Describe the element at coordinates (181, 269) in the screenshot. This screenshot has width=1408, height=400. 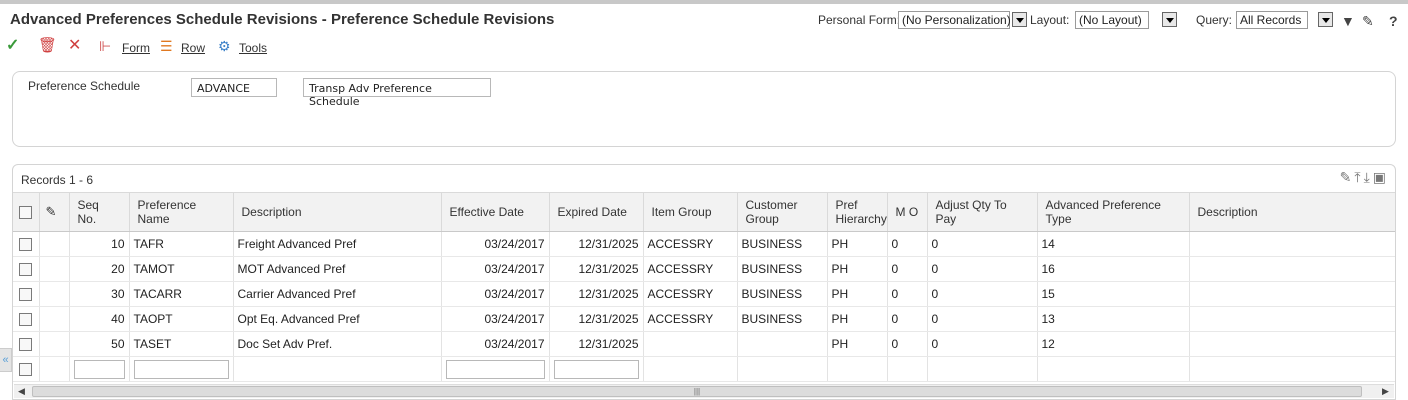
I see `preference-name-cell: TAMOT` at that location.